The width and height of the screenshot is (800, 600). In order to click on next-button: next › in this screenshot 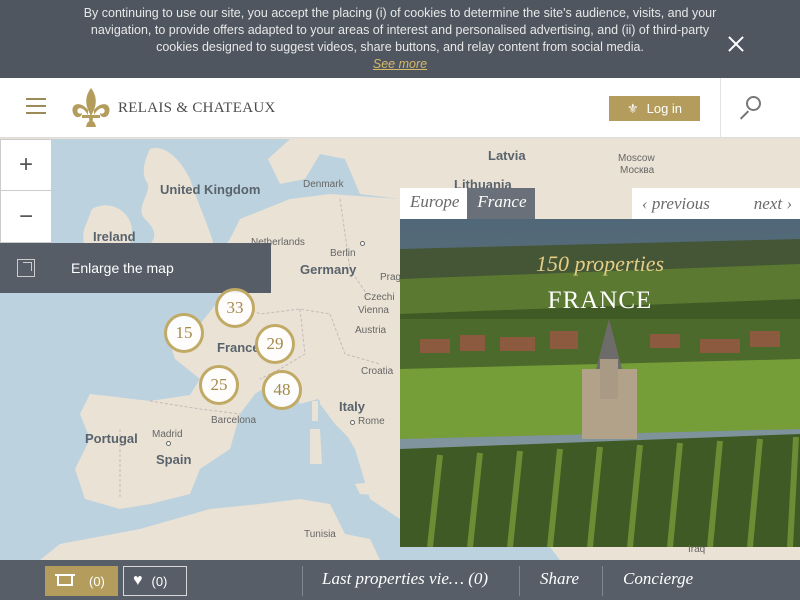, I will do `click(773, 204)`.